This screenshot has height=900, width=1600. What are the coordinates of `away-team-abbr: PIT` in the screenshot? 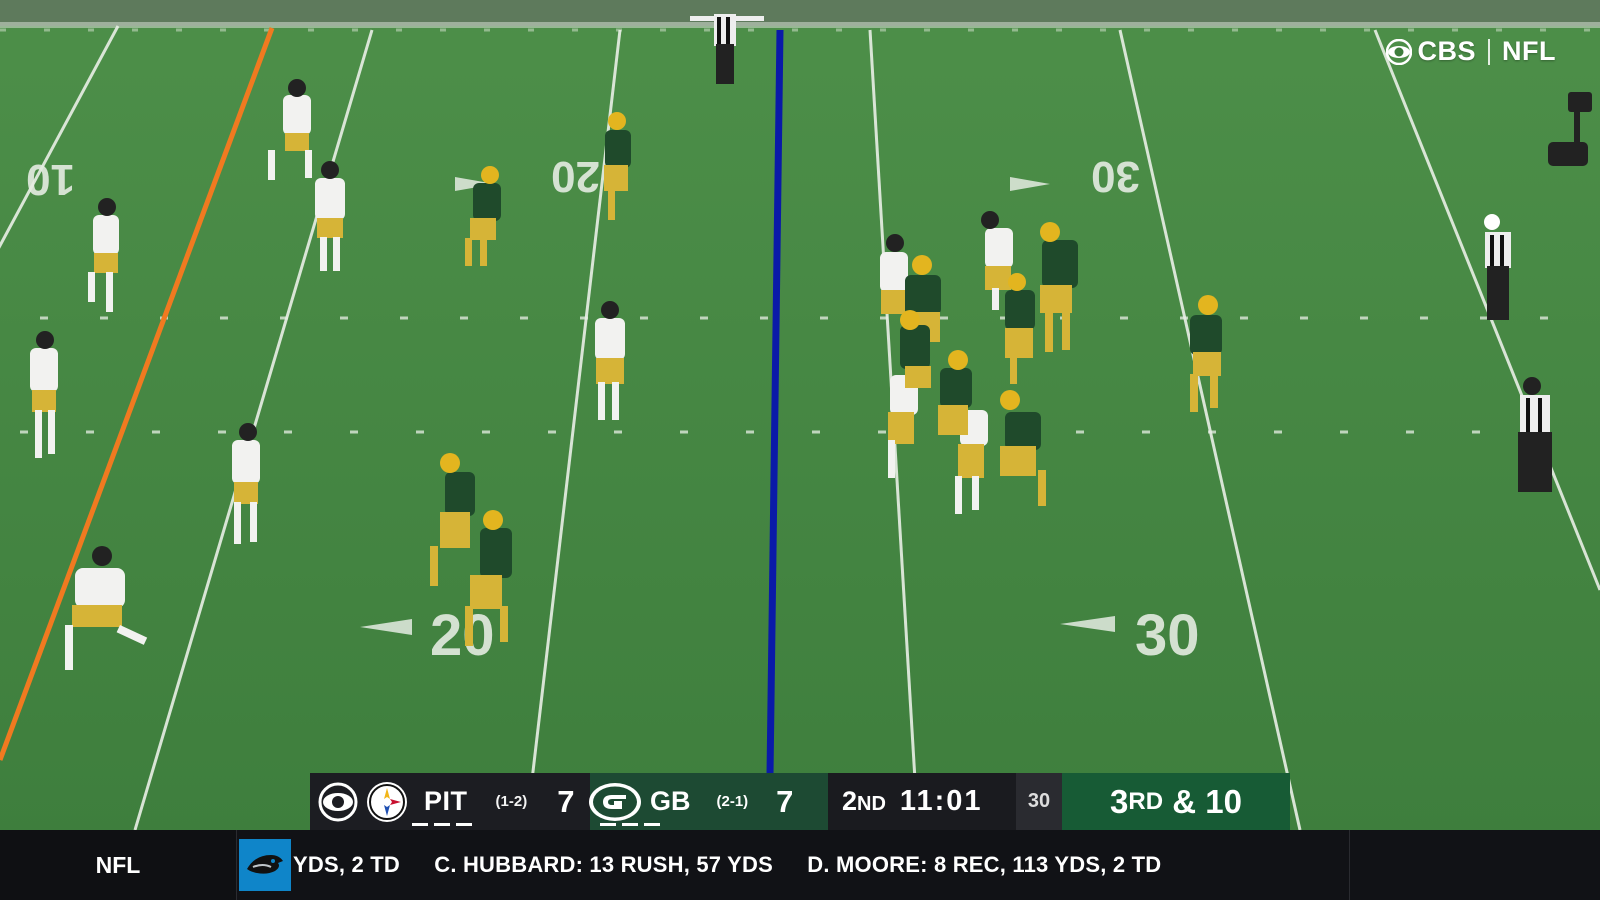 It's located at (446, 801).